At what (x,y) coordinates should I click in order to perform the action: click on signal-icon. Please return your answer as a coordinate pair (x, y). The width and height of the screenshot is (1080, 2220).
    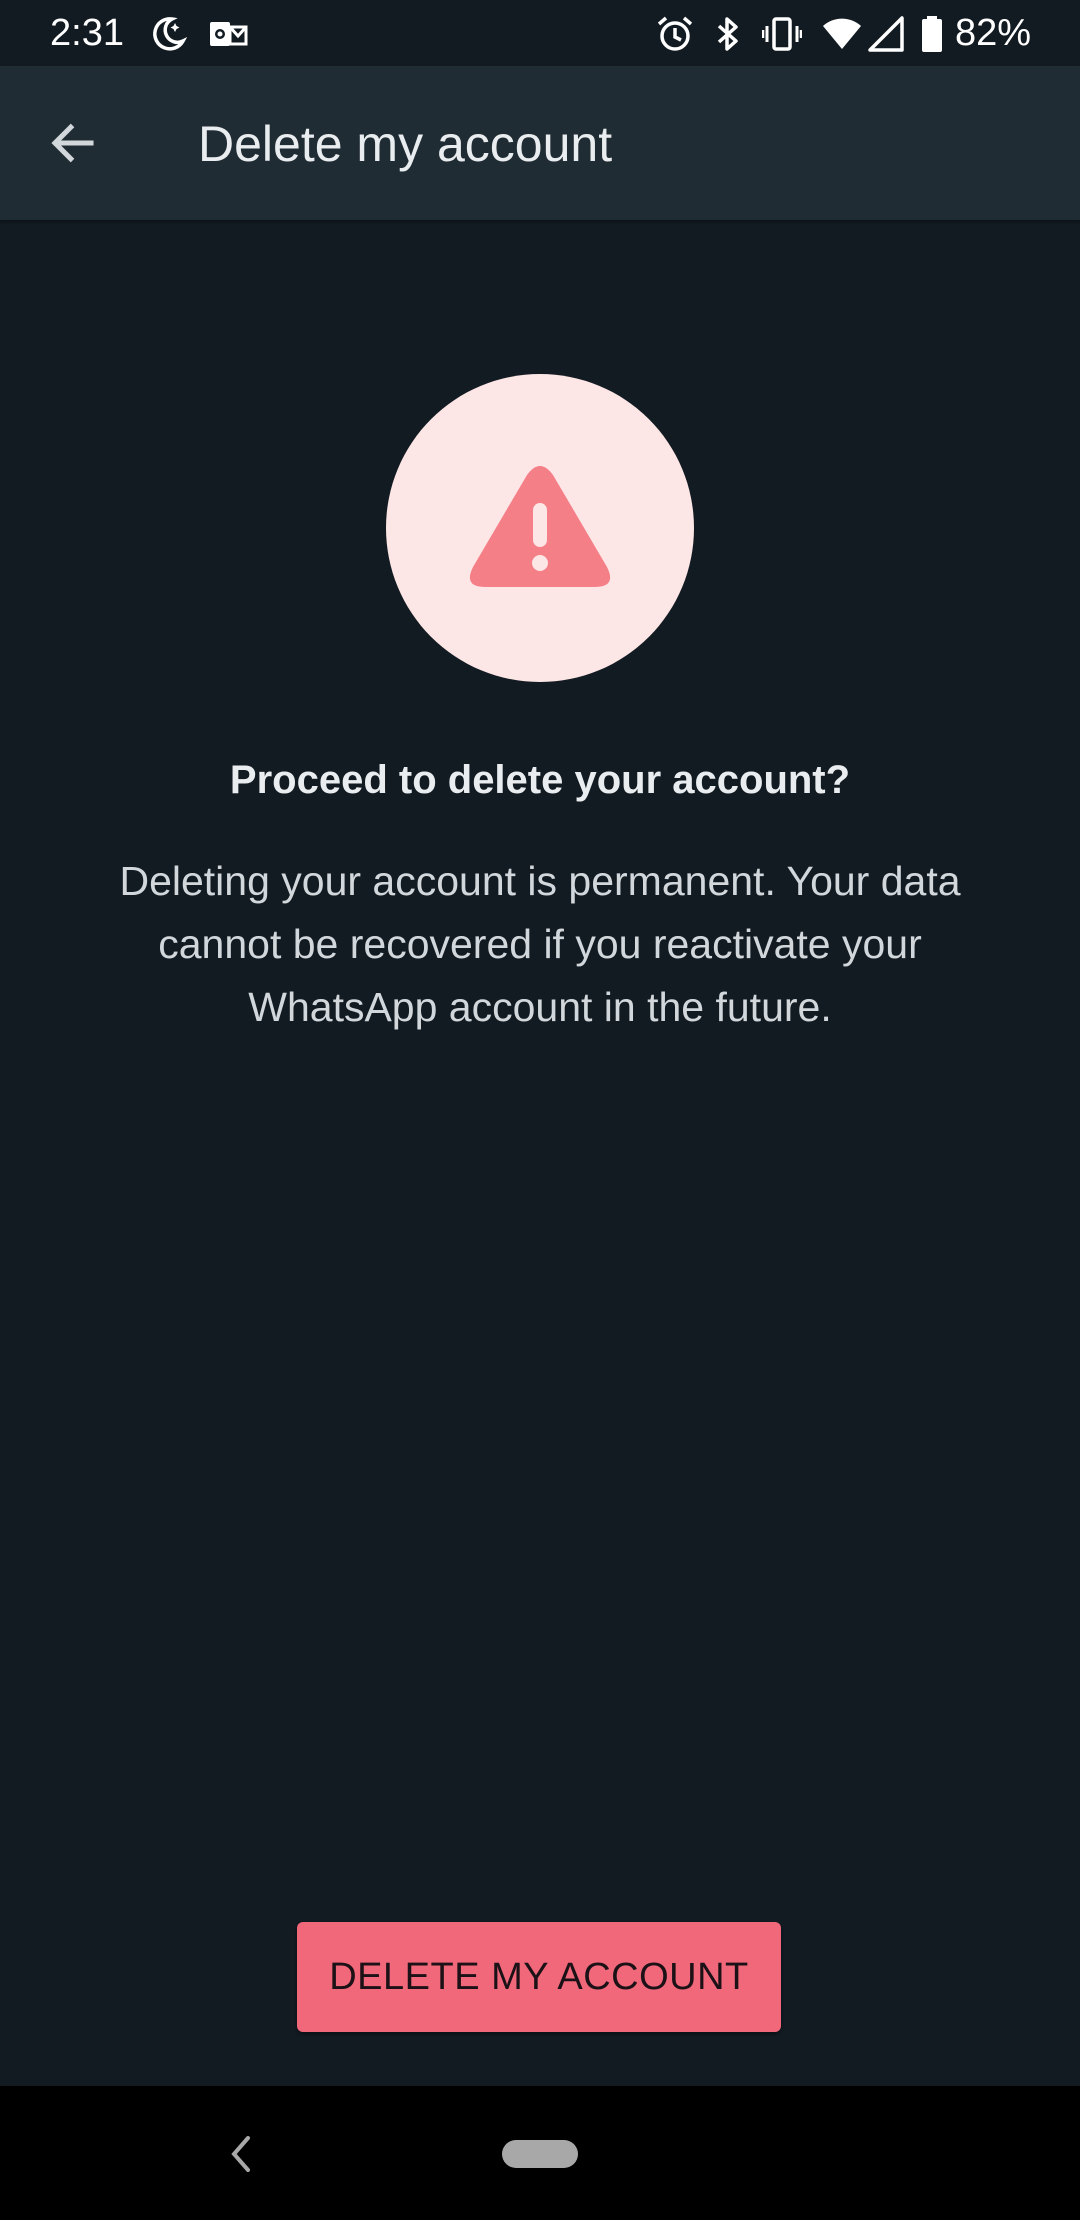
    Looking at the image, I should click on (886, 34).